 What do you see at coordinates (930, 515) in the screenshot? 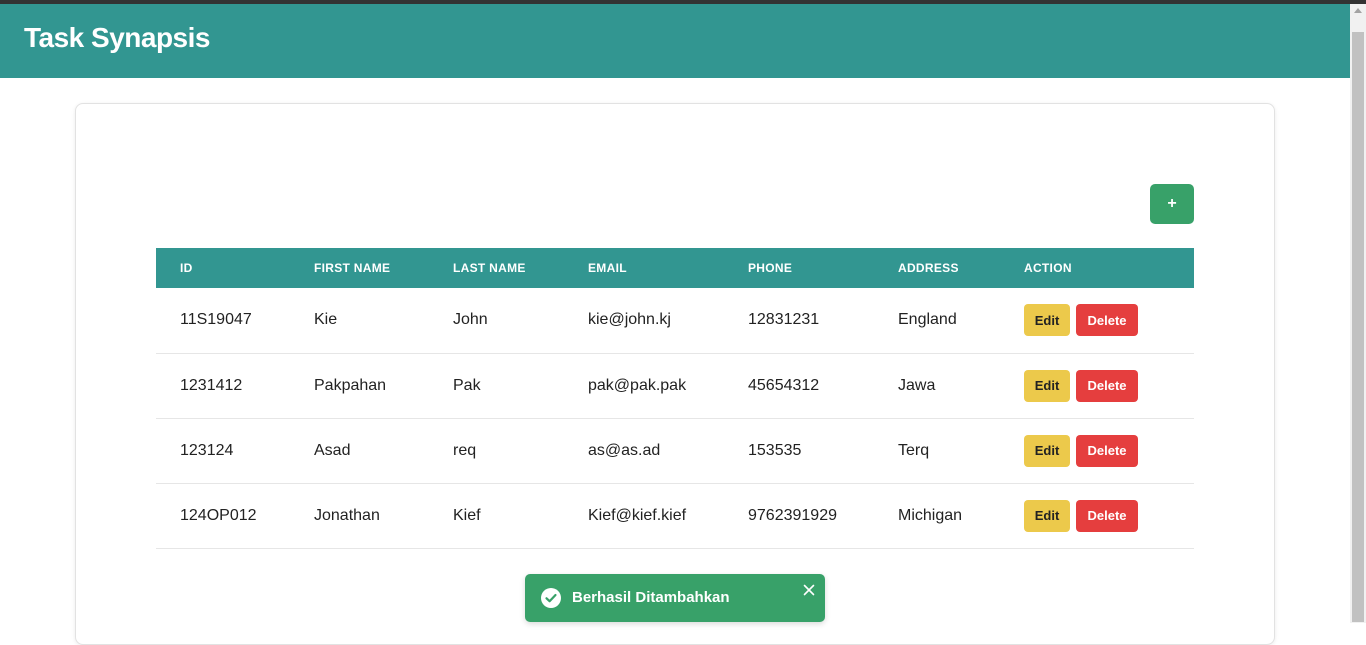
I see `cell-address: Michigan` at bounding box center [930, 515].